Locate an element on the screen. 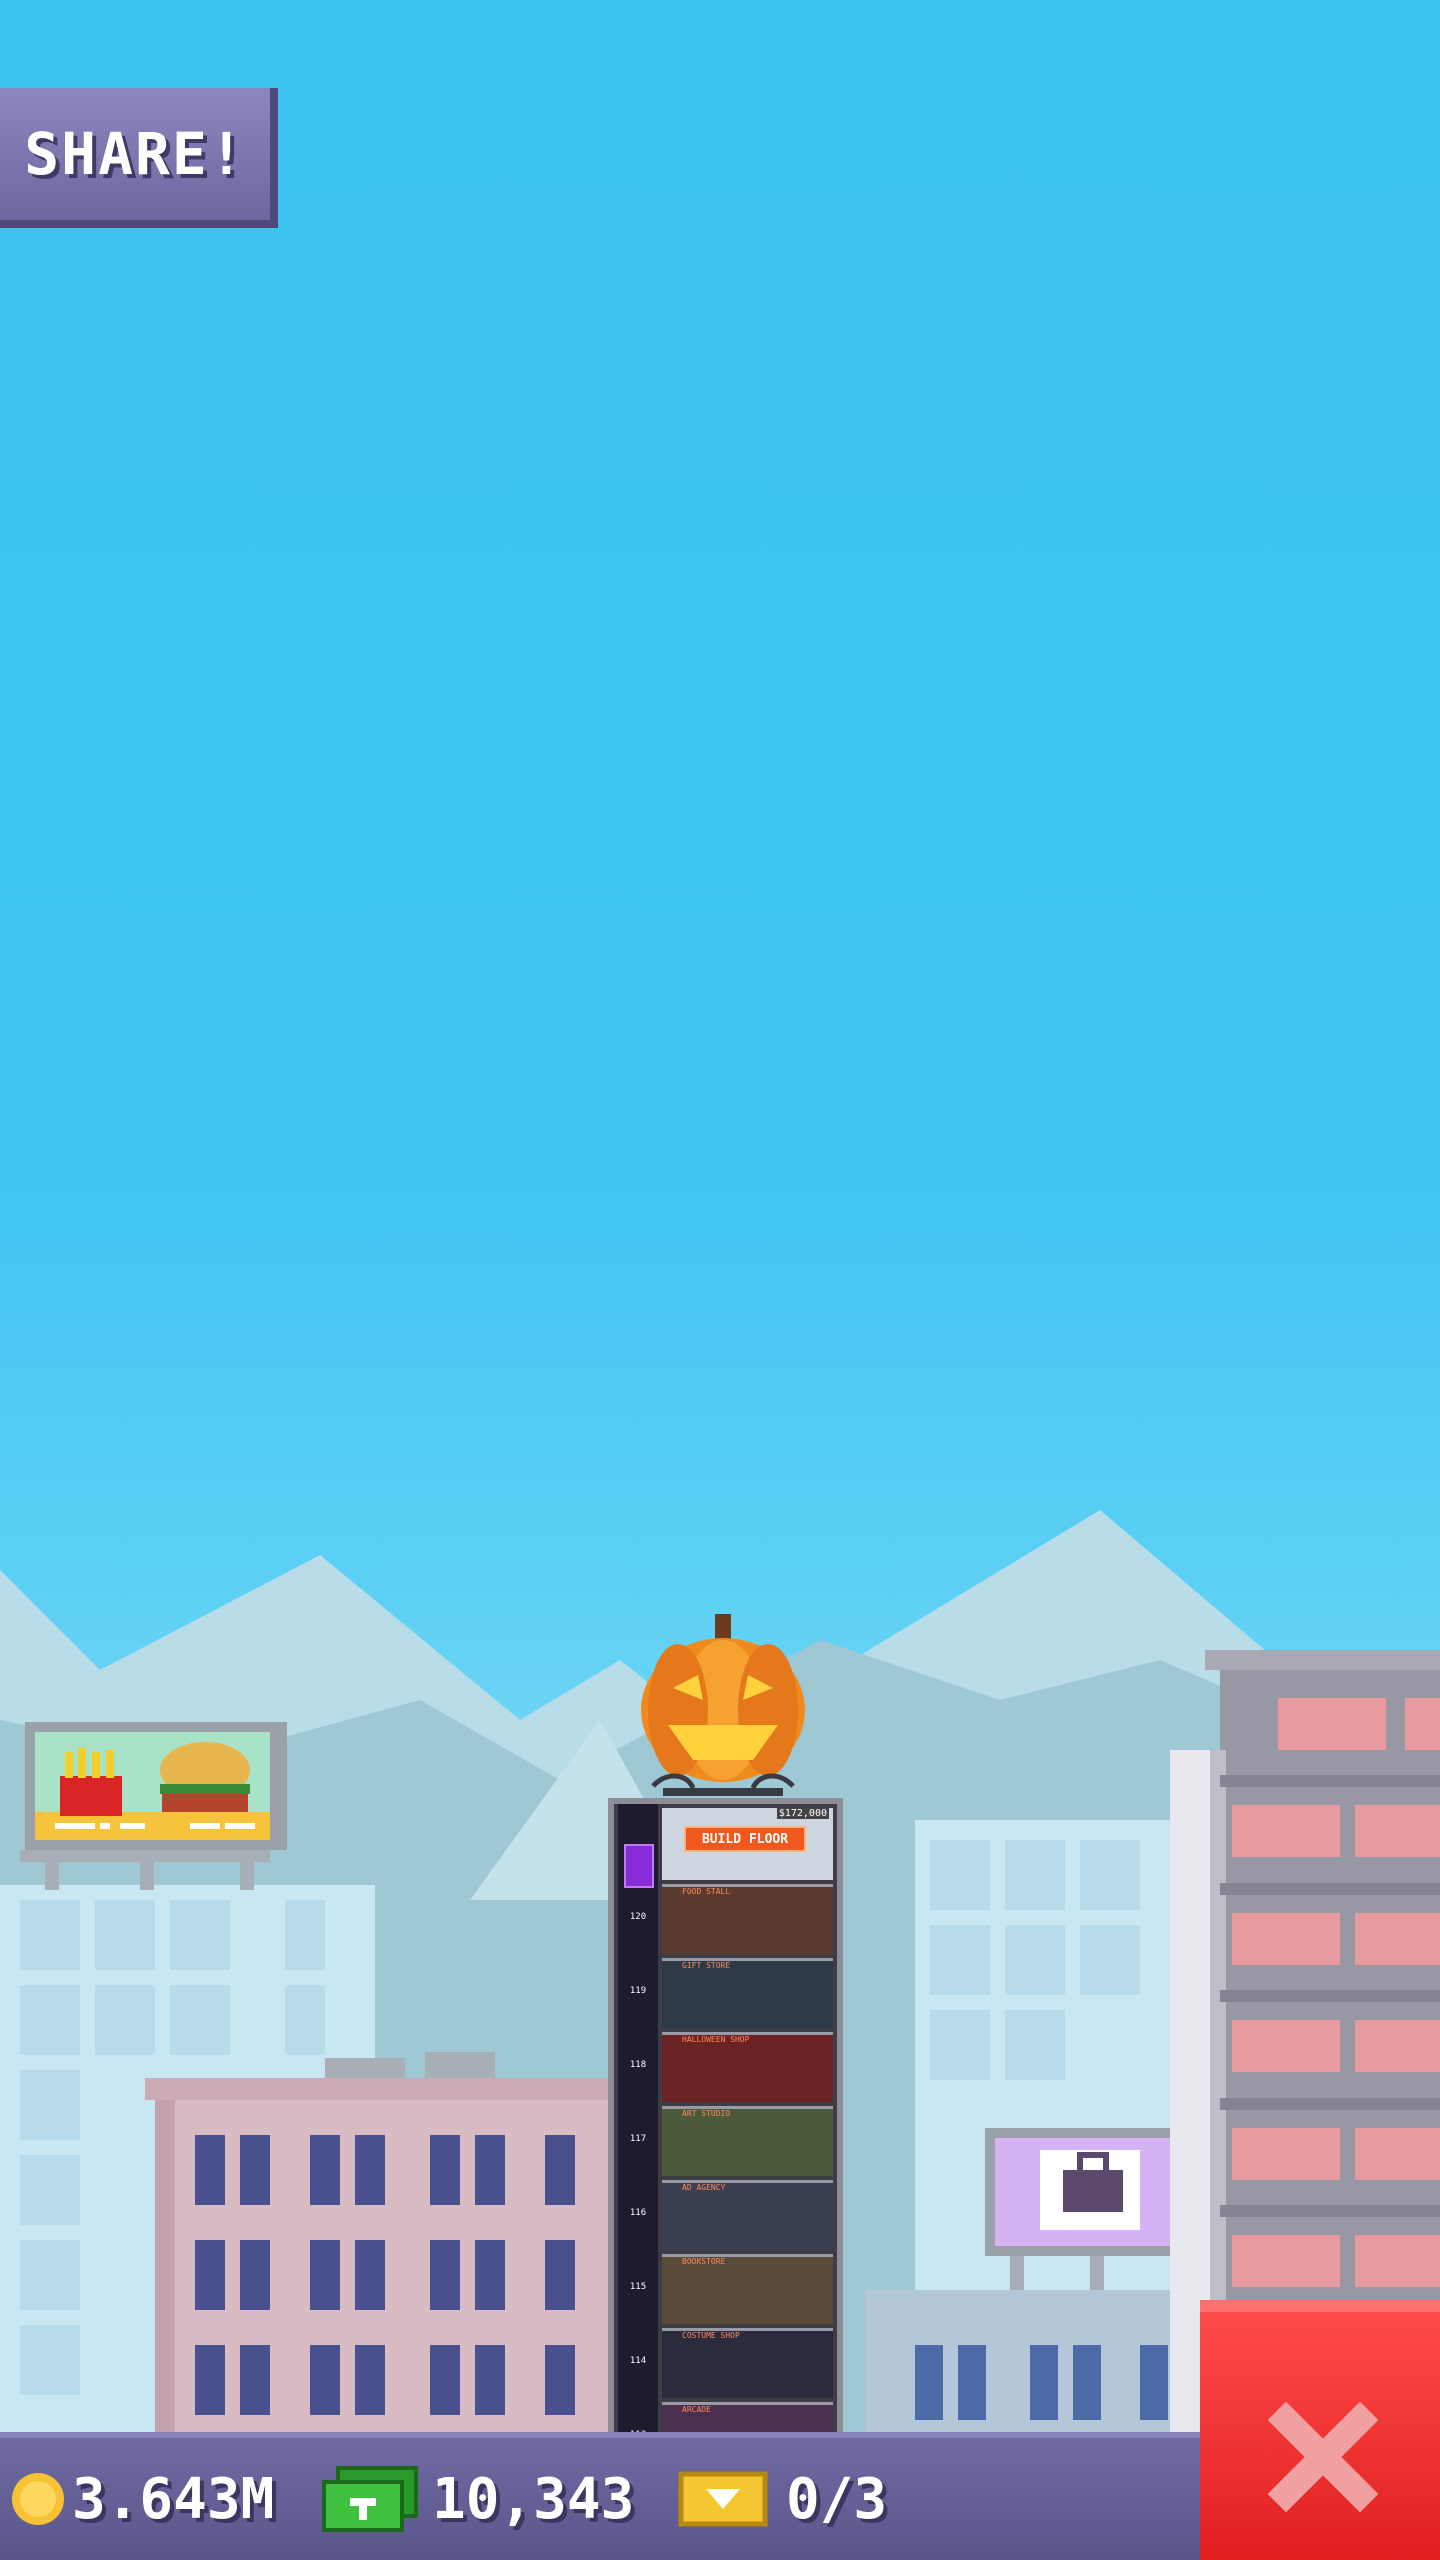  tickets-display: 0/3 is located at coordinates (782, 2499).